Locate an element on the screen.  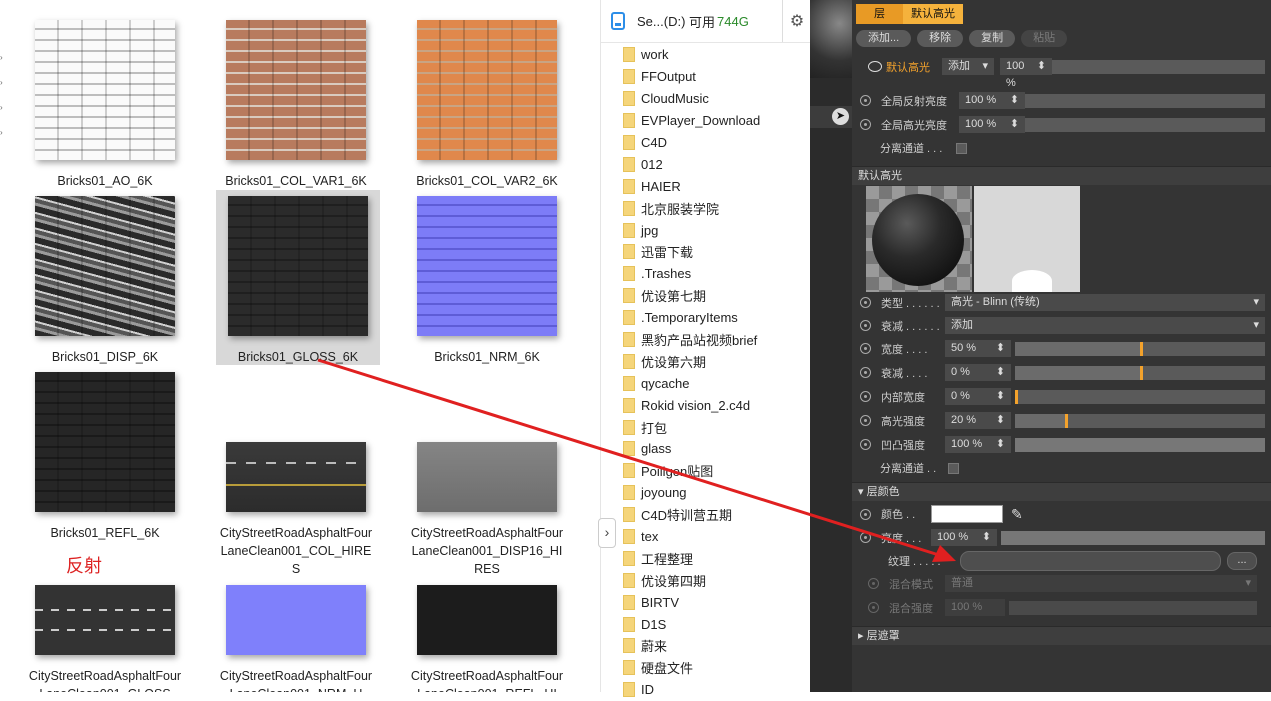
collapse-panel-button: › is located at coordinates (607, 533).